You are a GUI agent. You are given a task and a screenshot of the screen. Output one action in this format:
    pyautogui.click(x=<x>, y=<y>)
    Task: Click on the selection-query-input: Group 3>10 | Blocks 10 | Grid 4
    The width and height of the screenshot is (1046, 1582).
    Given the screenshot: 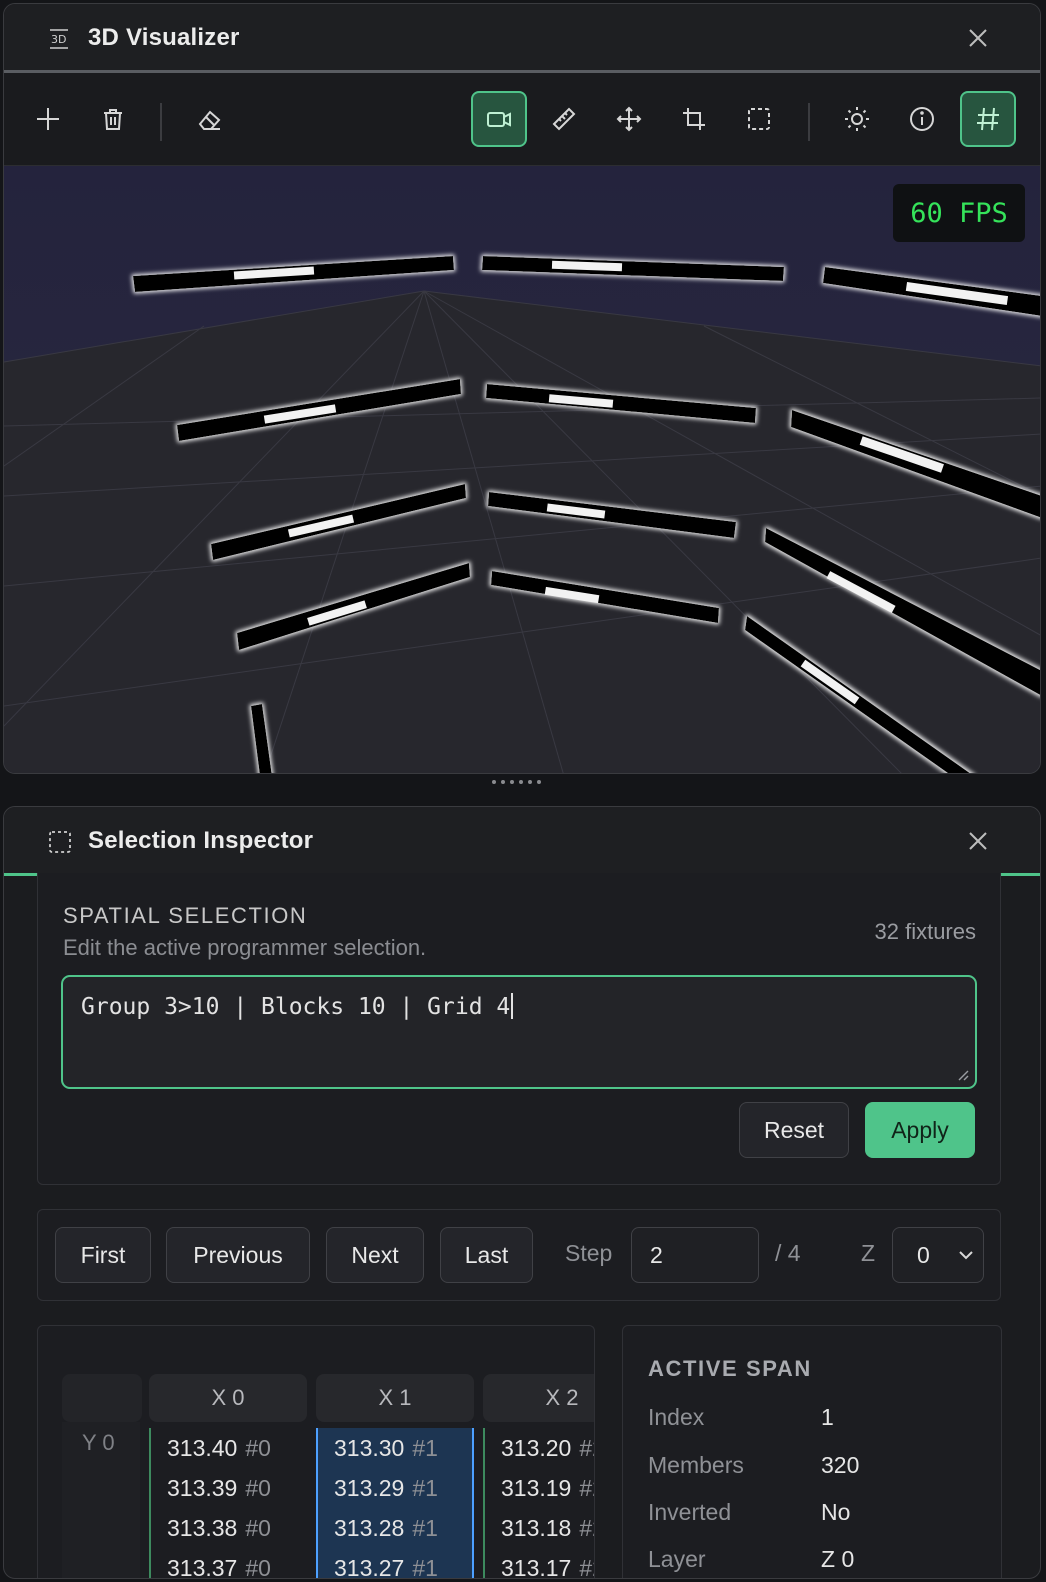 What is the action you would take?
    pyautogui.click(x=519, y=1032)
    